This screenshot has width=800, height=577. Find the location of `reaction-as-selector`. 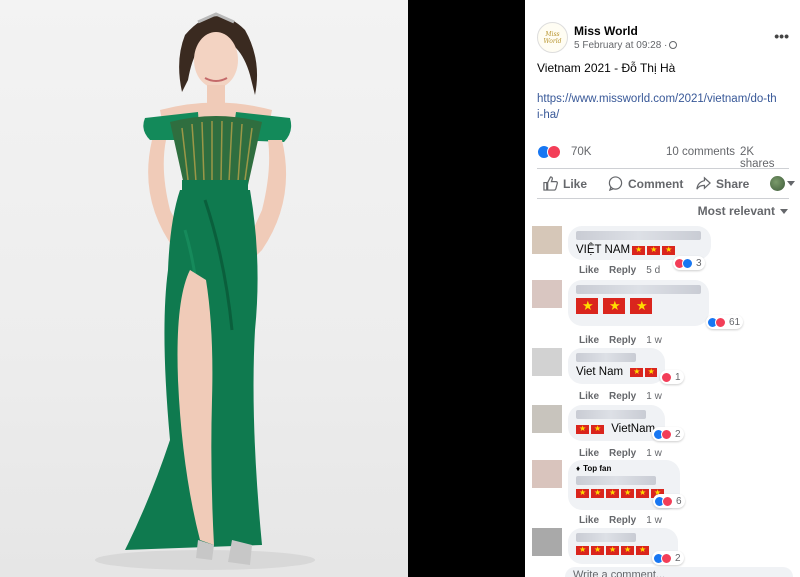

reaction-as-selector is located at coordinates (782, 183).